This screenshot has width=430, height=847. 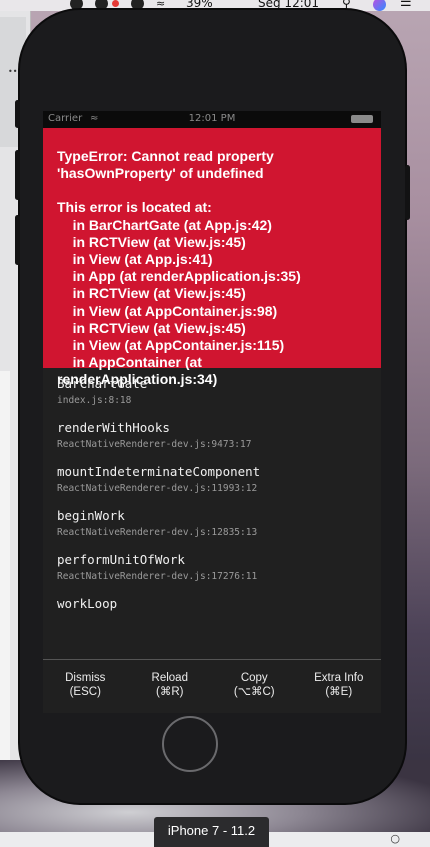 What do you see at coordinates (346, 5) in the screenshot?
I see `search-icon: ⚲` at bounding box center [346, 5].